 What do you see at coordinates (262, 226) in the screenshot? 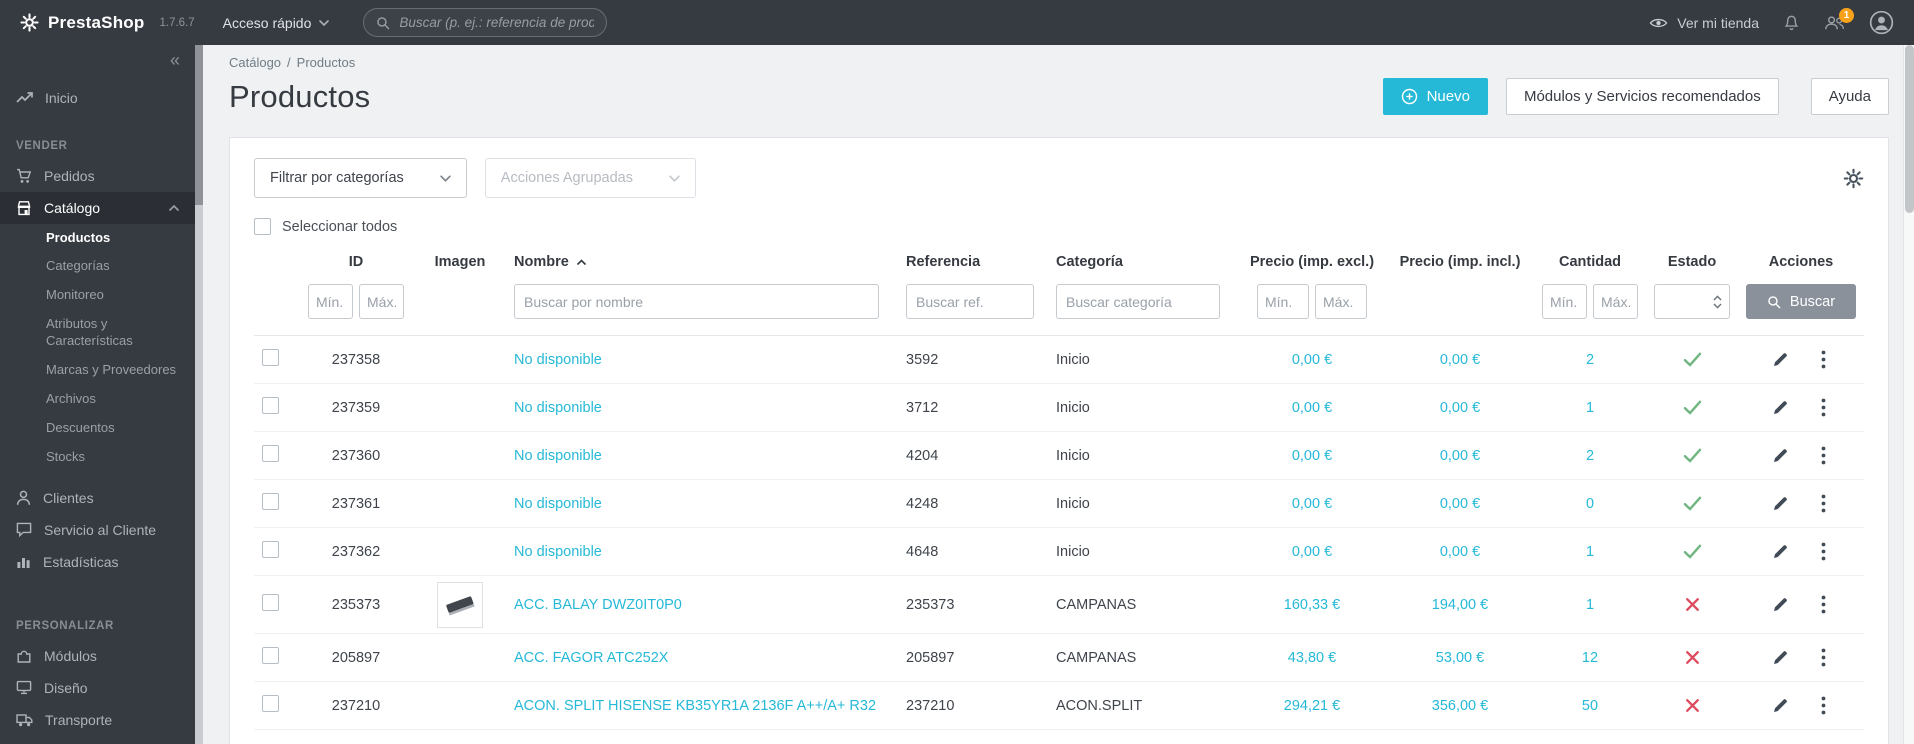
I see `select-all-checkbox` at bounding box center [262, 226].